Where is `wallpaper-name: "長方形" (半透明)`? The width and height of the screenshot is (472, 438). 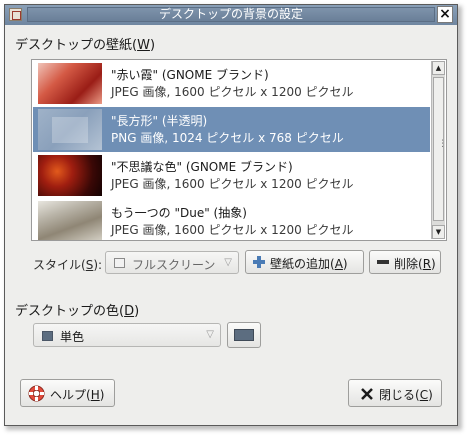
wallpaper-name: "長方形" (半透明) is located at coordinates (159, 121).